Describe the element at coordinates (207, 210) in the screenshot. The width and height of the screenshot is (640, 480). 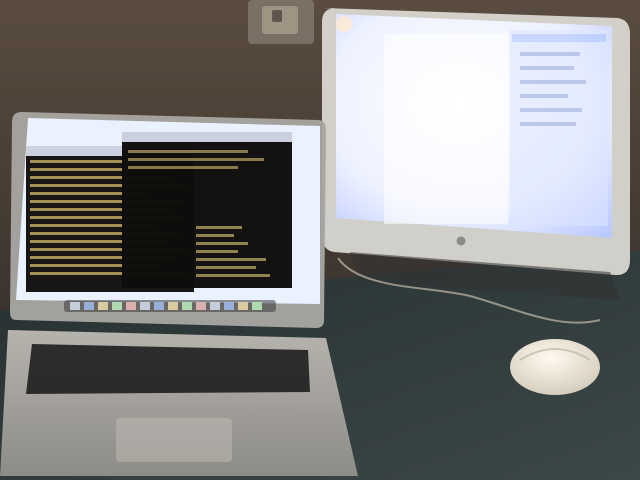
I see `terminal-window-right` at that location.